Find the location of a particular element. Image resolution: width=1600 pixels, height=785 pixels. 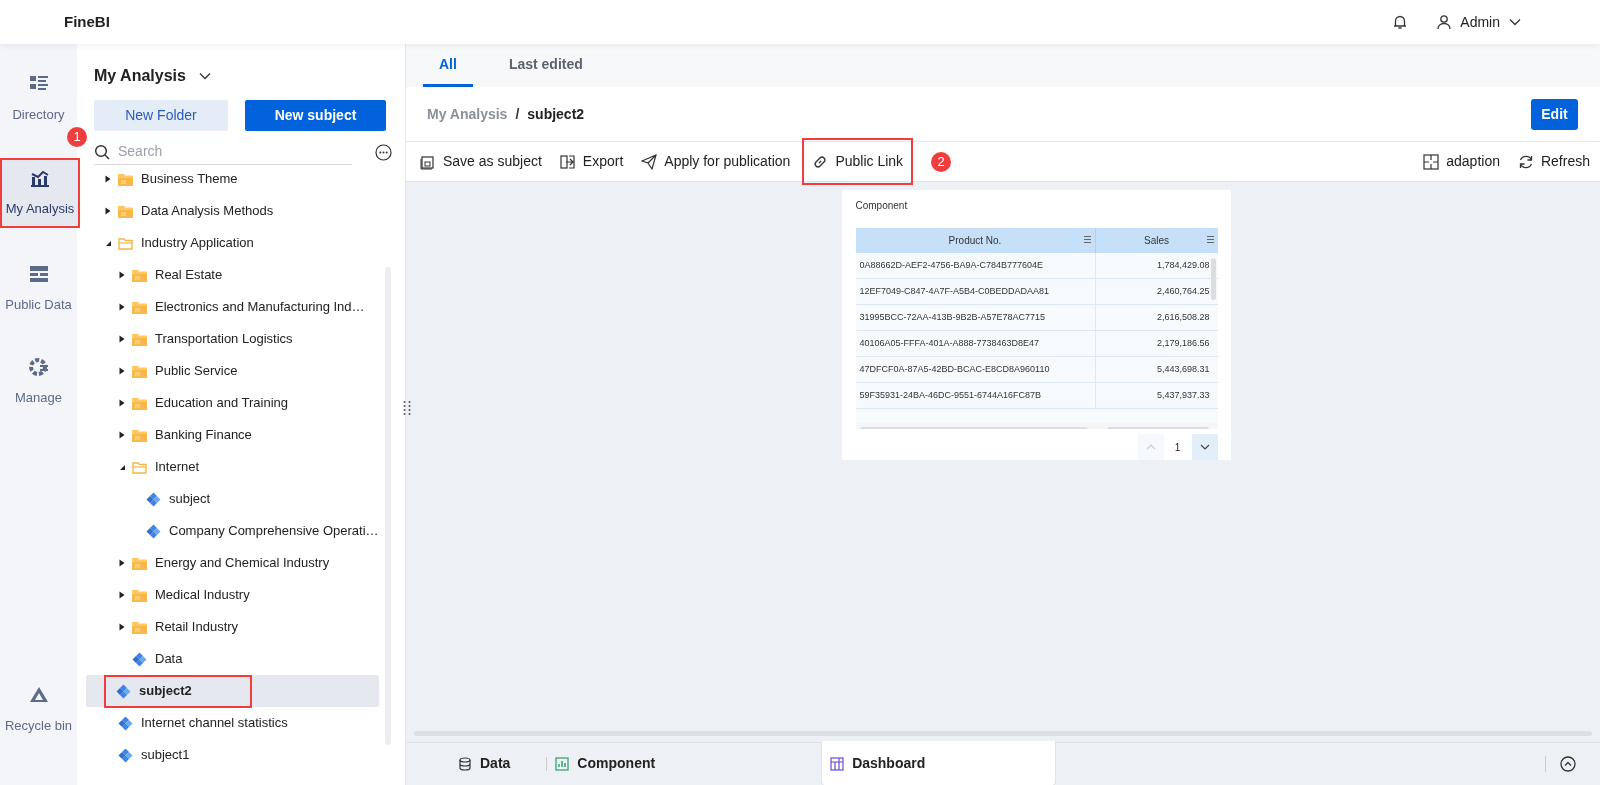

table-cell: 40106A05-FFFA-401A-A888-7738463D8E47 is located at coordinates (975, 343).